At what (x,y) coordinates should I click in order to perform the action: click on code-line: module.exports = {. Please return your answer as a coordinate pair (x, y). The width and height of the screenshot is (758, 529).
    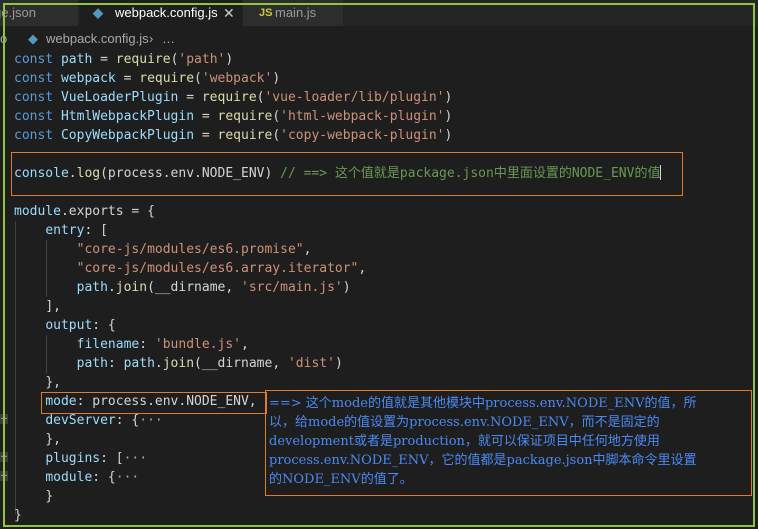
    Looking at the image, I should click on (84, 211).